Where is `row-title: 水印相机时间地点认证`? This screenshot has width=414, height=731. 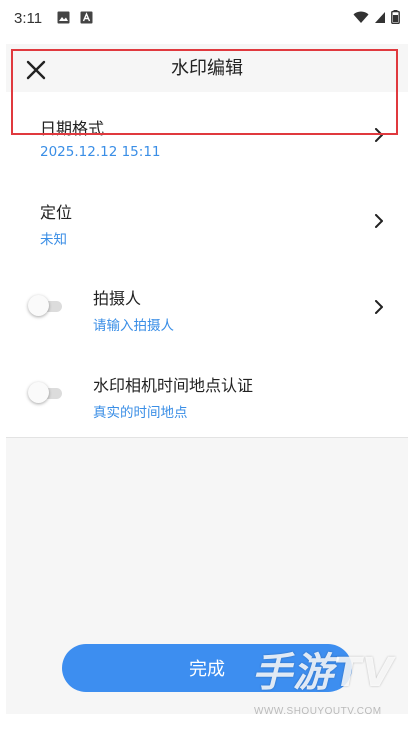
row-title: 水印相机时间地点认证 is located at coordinates (173, 385).